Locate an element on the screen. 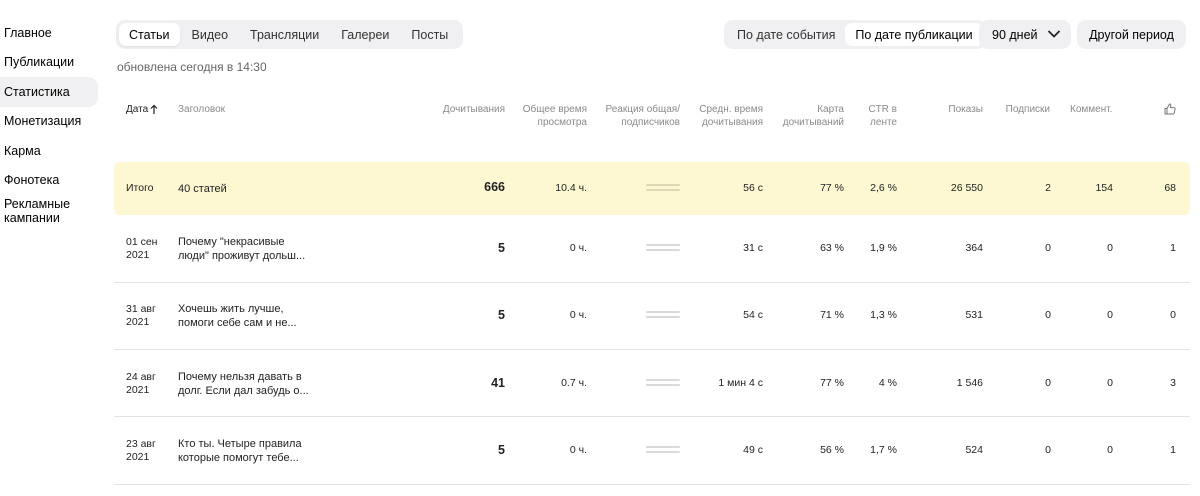 The image size is (1200, 496). row-avg-time: 49 с is located at coordinates (753, 450).